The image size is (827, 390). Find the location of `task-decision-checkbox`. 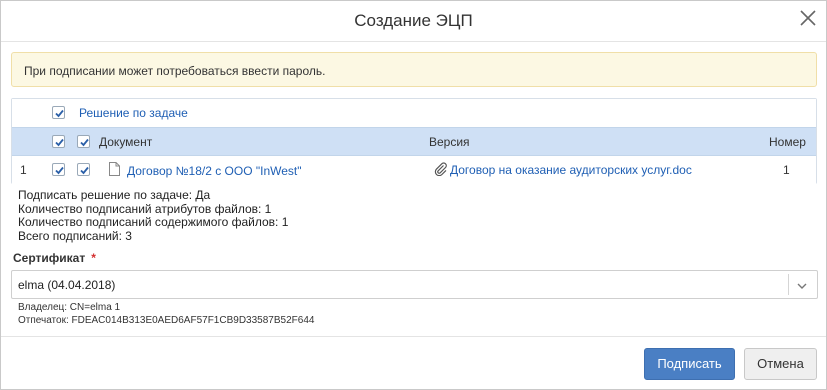

task-decision-checkbox is located at coordinates (58, 112).